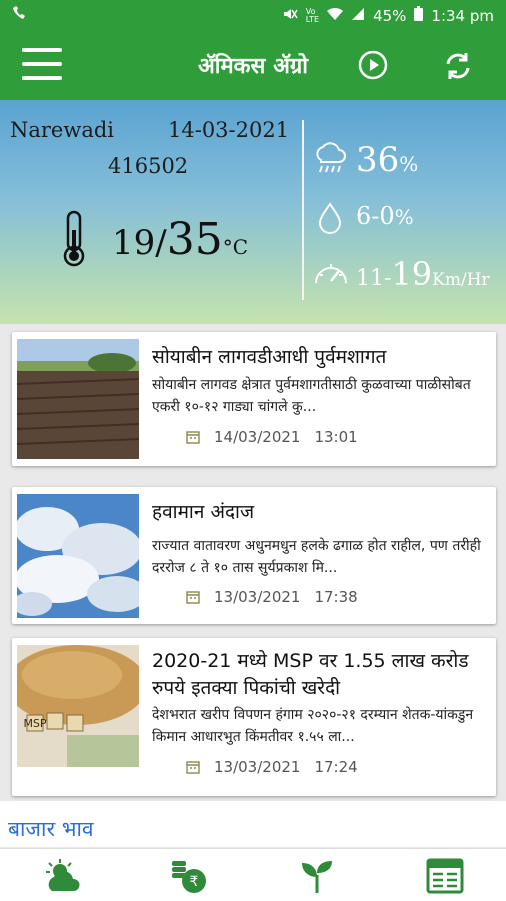 This screenshot has width=506, height=901. Describe the element at coordinates (445, 876) in the screenshot. I see `news-icon` at that location.